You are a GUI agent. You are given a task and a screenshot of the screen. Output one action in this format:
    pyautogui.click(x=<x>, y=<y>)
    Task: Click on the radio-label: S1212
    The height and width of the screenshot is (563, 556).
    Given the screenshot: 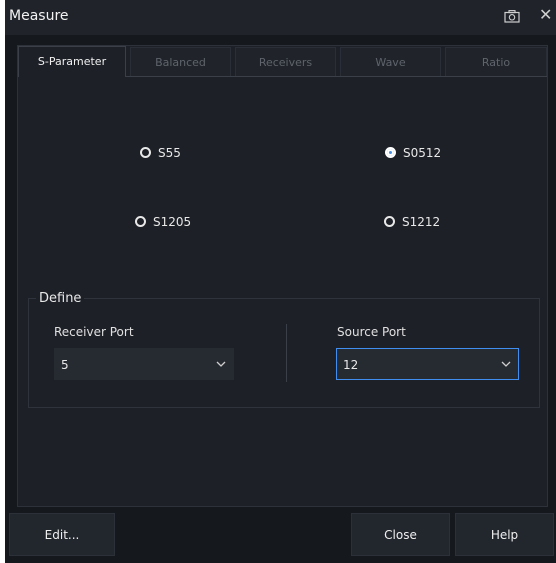 What is the action you would take?
    pyautogui.click(x=421, y=222)
    